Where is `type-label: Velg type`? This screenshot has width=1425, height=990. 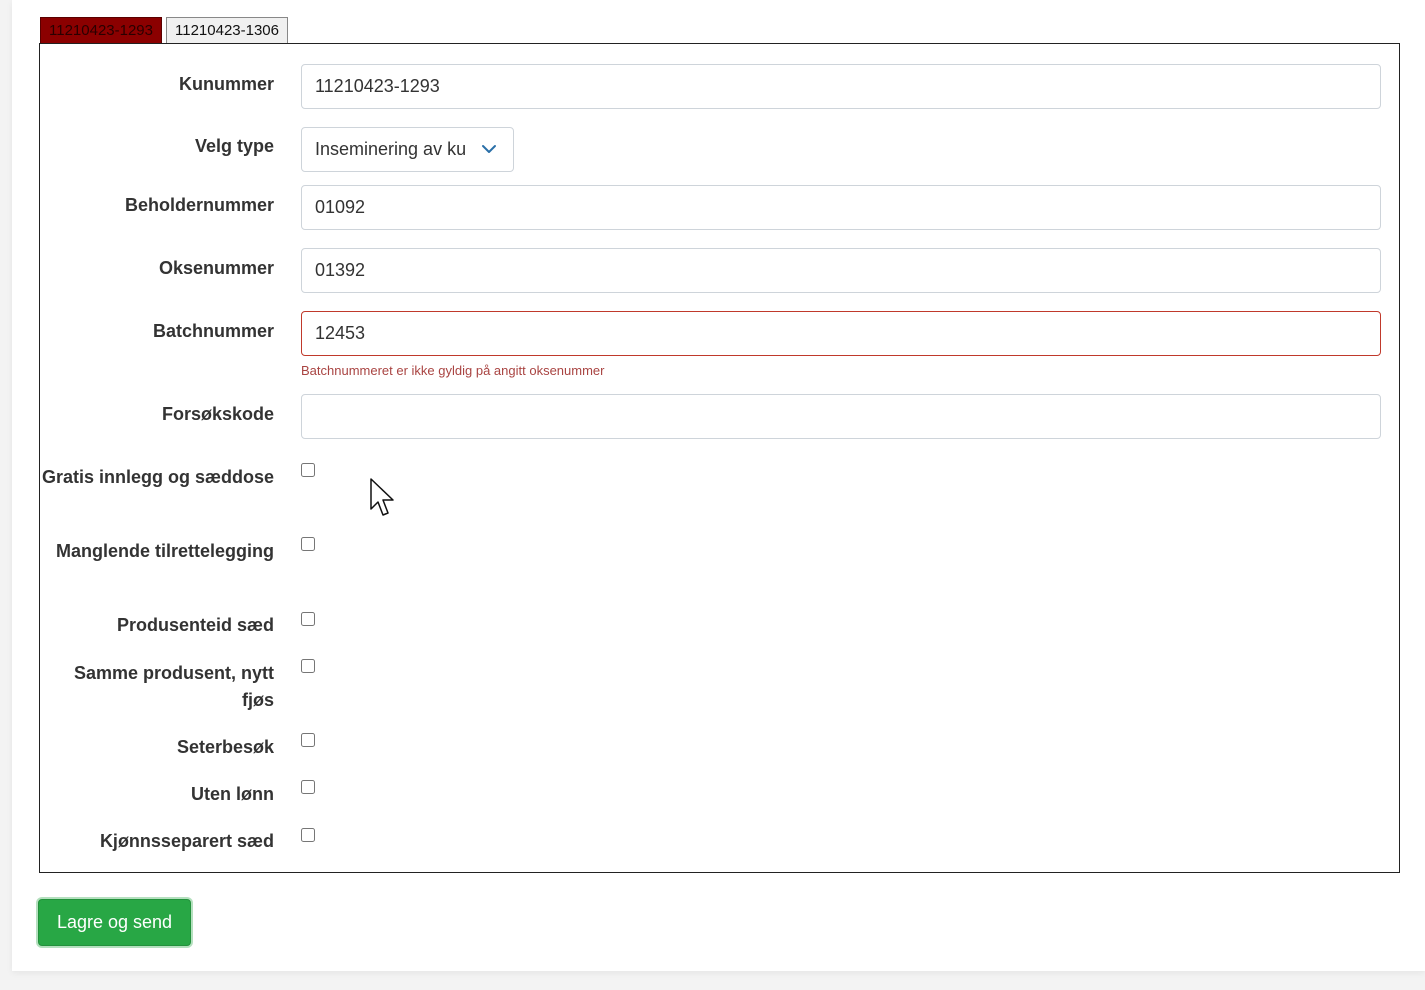
type-label: Velg type is located at coordinates (234, 146).